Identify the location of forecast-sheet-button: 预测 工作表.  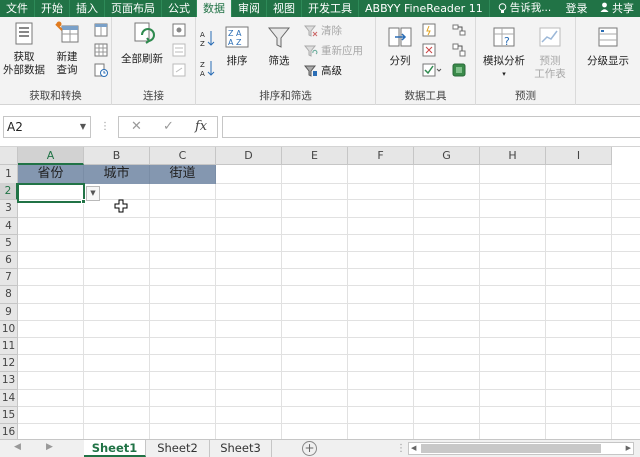
(550, 53).